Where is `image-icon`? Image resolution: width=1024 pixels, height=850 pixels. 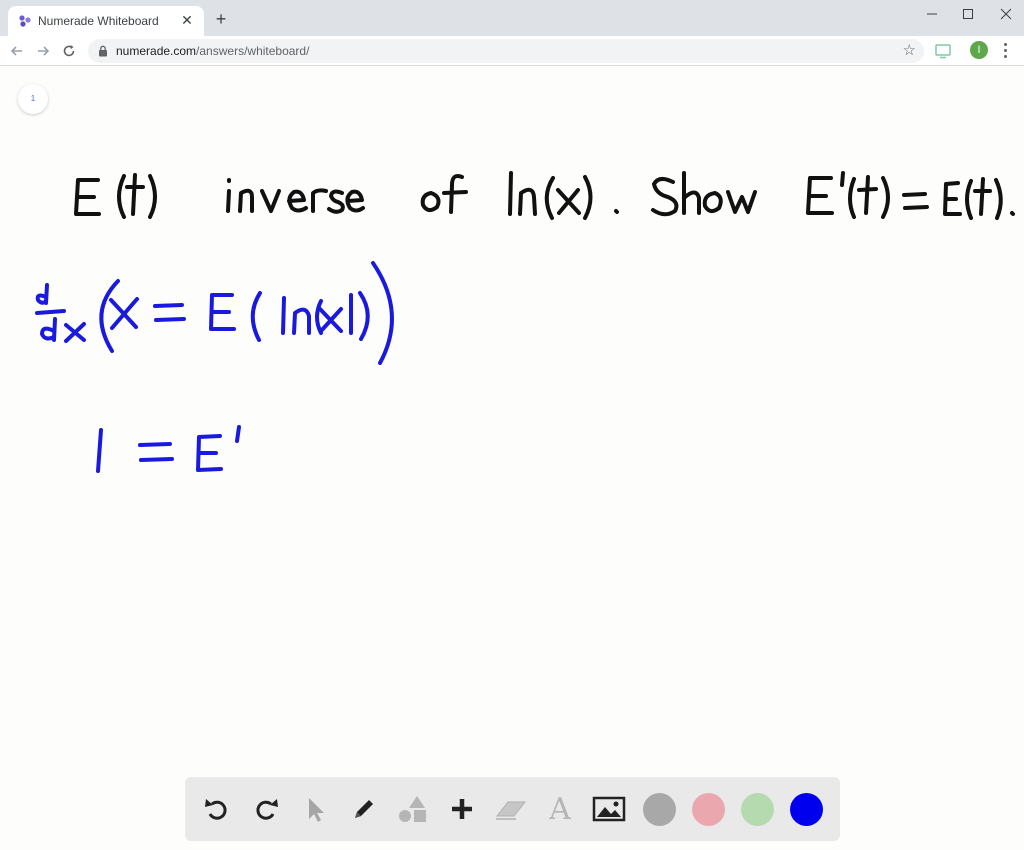 image-icon is located at coordinates (609, 809).